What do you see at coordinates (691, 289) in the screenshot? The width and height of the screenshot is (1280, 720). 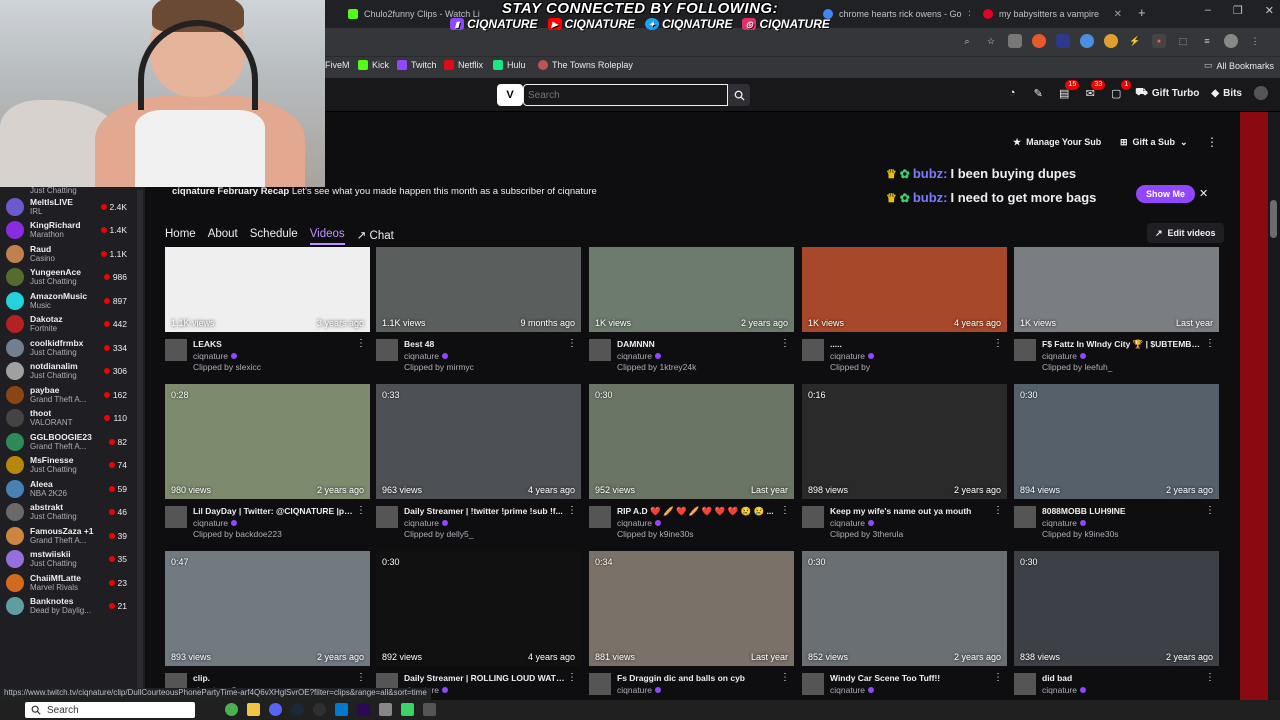 I see `clip-thumbnail: 1K views 2 years ago` at bounding box center [691, 289].